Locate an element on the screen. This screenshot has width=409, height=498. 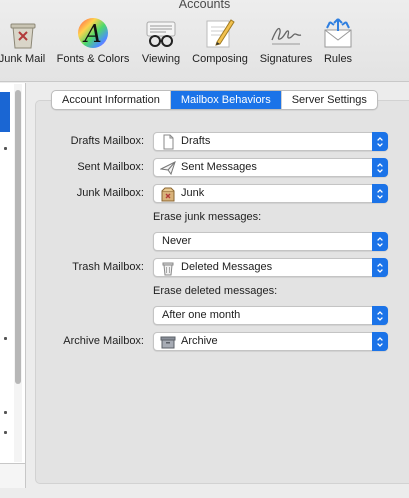
tab-server-settings: Server Settings is located at coordinates (329, 100).